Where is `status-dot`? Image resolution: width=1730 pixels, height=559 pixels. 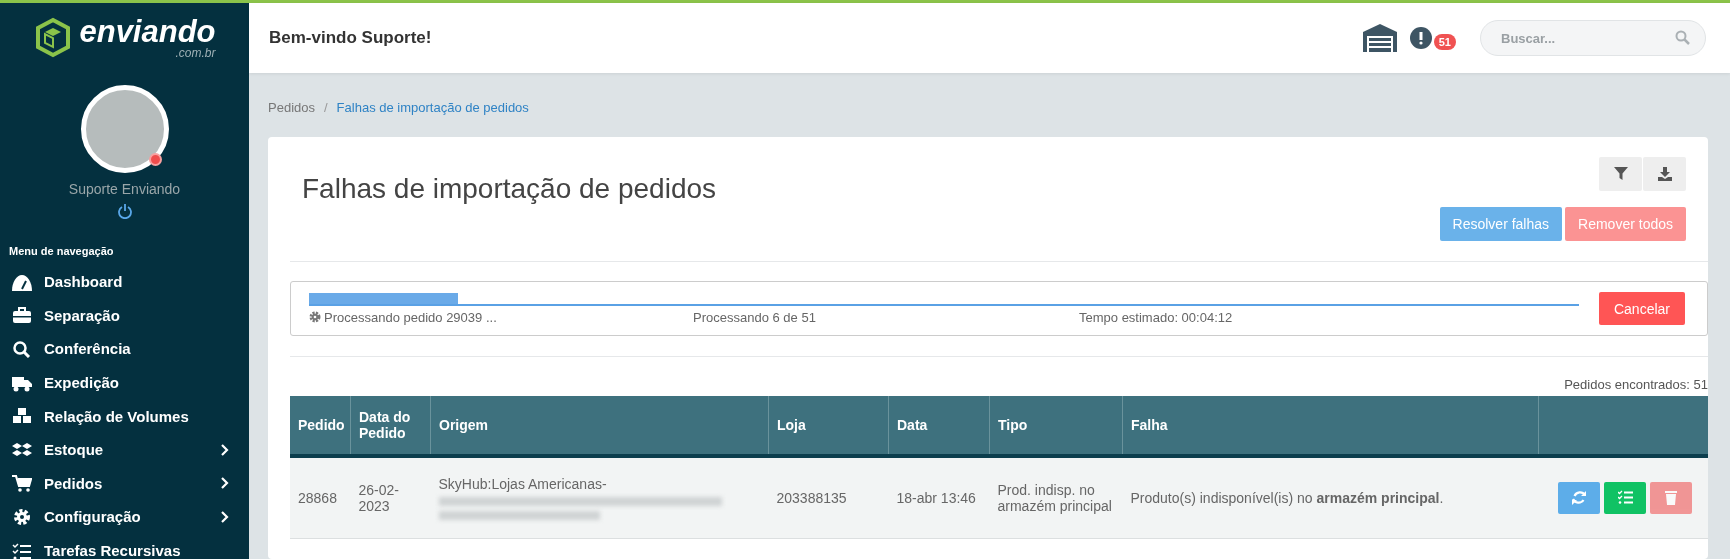 status-dot is located at coordinates (155, 159).